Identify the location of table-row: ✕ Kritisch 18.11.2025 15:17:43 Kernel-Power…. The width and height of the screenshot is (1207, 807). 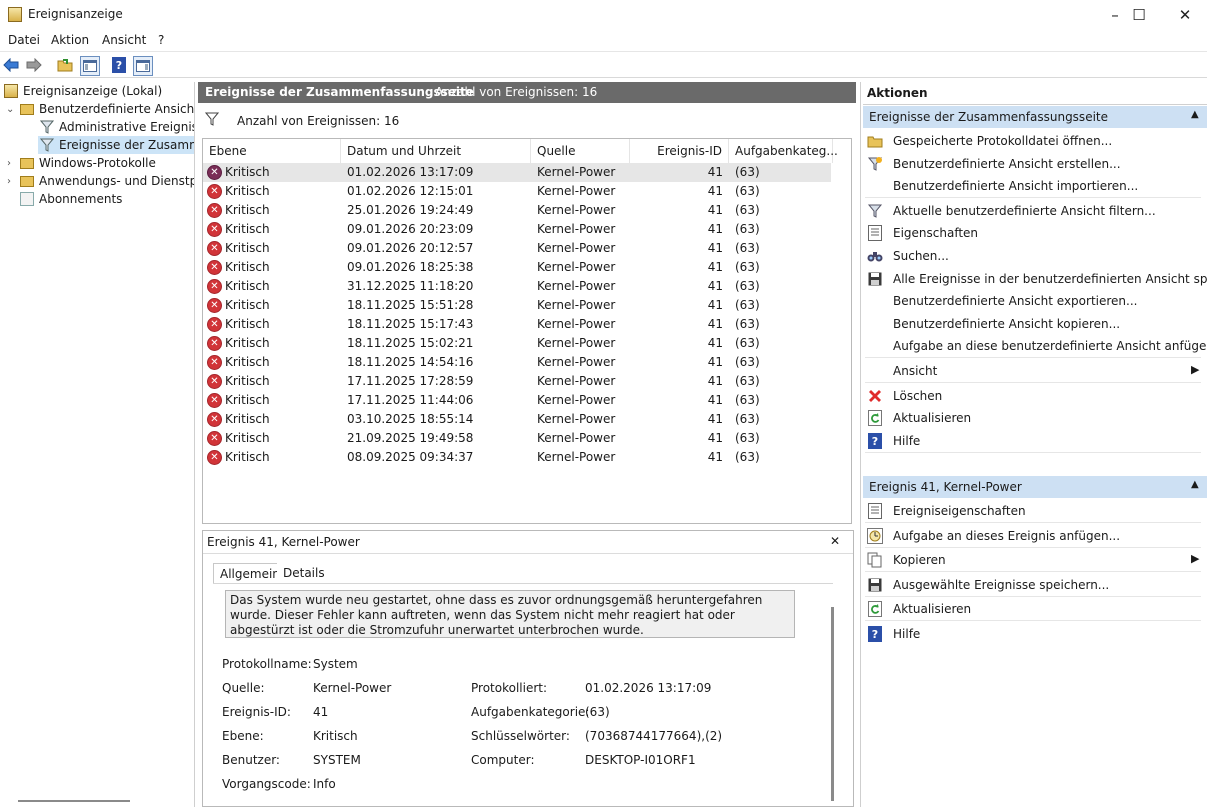
(517, 324).